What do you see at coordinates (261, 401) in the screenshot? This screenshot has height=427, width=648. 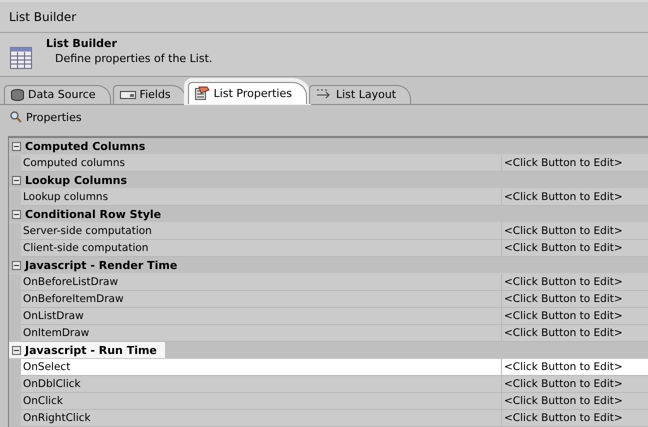 I see `property-name-cell: OnClick` at bounding box center [261, 401].